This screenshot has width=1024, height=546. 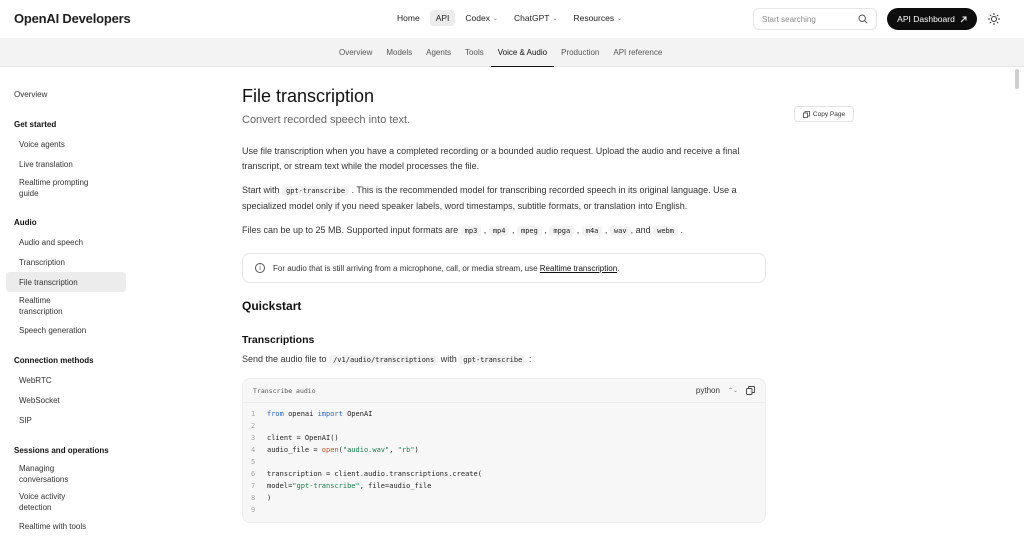 I want to click on code-line: 4 audio_file = open("audio.wav", "rb"), so click(x=508, y=450).